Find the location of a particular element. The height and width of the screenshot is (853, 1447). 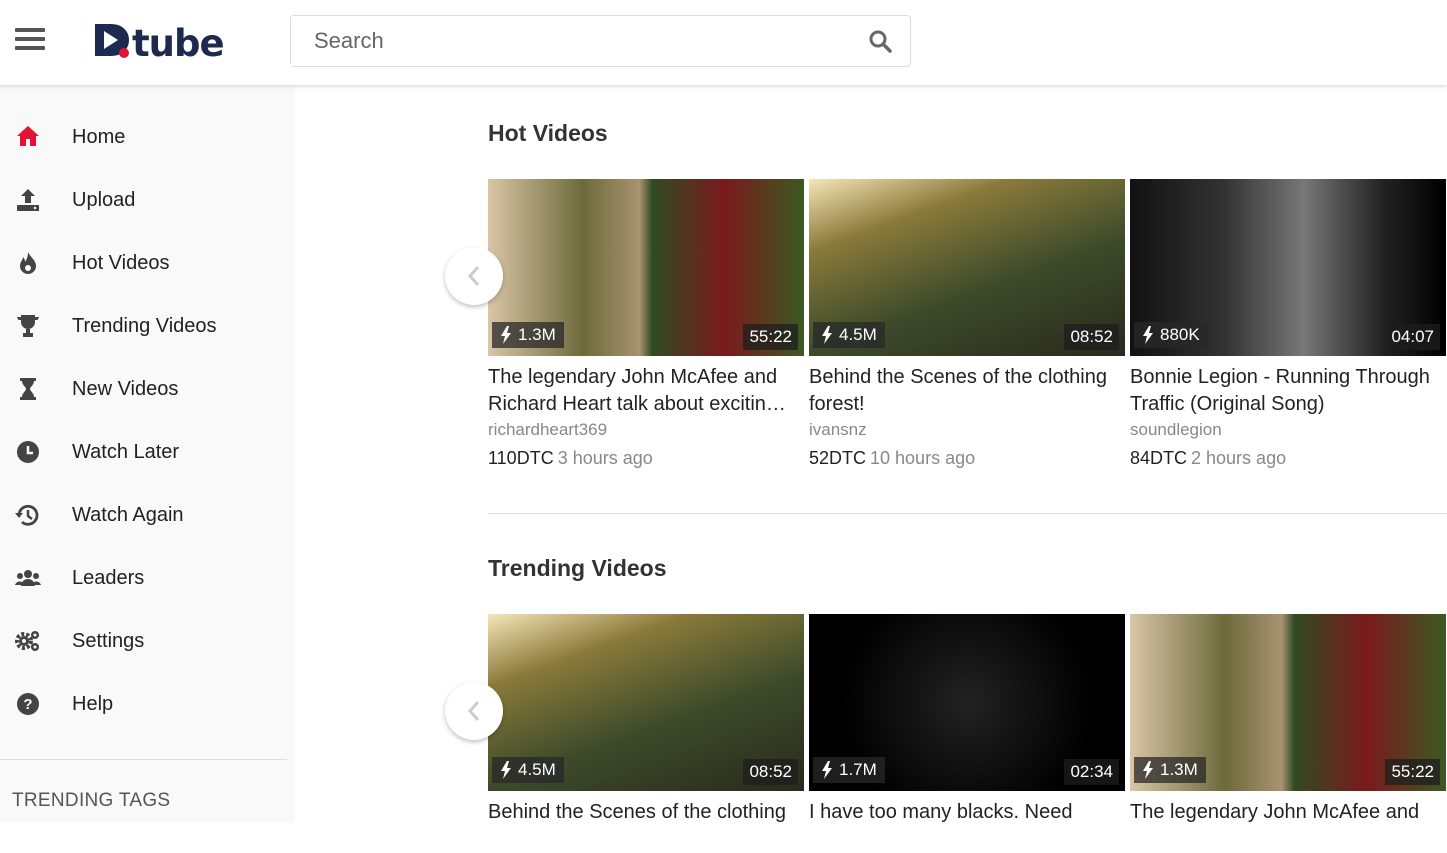

video-card: 1.7M 02:34 I have too many blacks. Need is located at coordinates (967, 733).